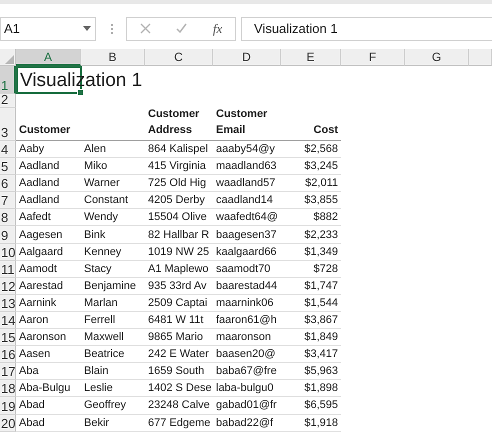  What do you see at coordinates (311, 321) in the screenshot?
I see `table-cell: $3,867` at bounding box center [311, 321].